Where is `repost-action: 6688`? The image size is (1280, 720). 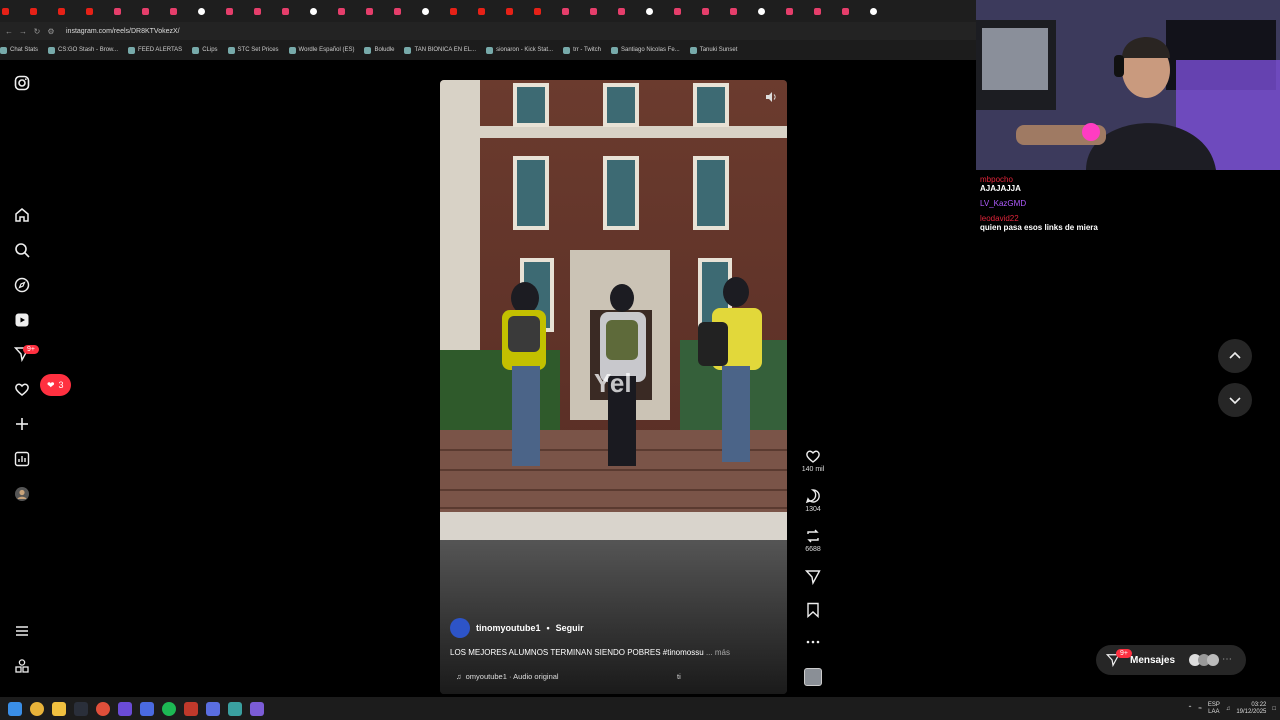
repost-action: 6688 is located at coordinates (813, 540).